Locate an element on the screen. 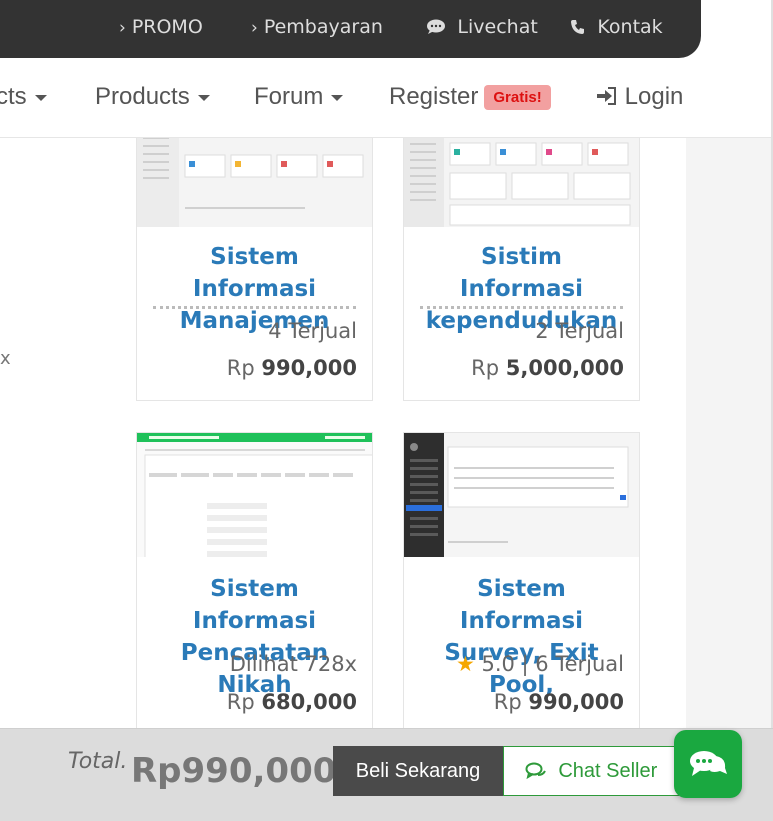 This screenshot has width=773, height=821. promo-label: PROMO is located at coordinates (167, 27).